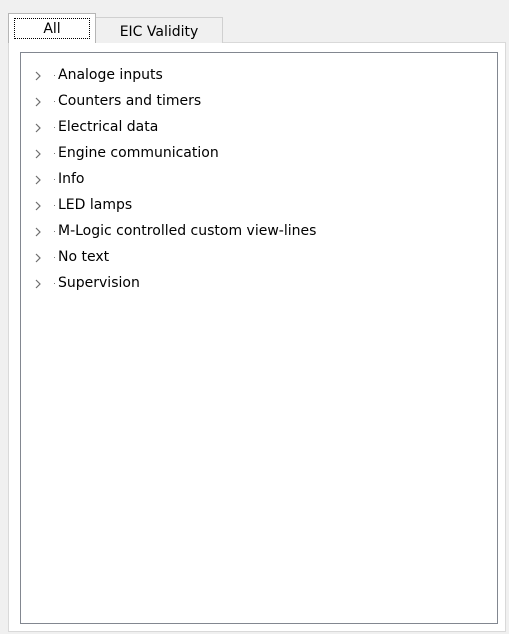 This screenshot has width=509, height=634. I want to click on tree-item-led-lamps: LED lamps, so click(259, 206).